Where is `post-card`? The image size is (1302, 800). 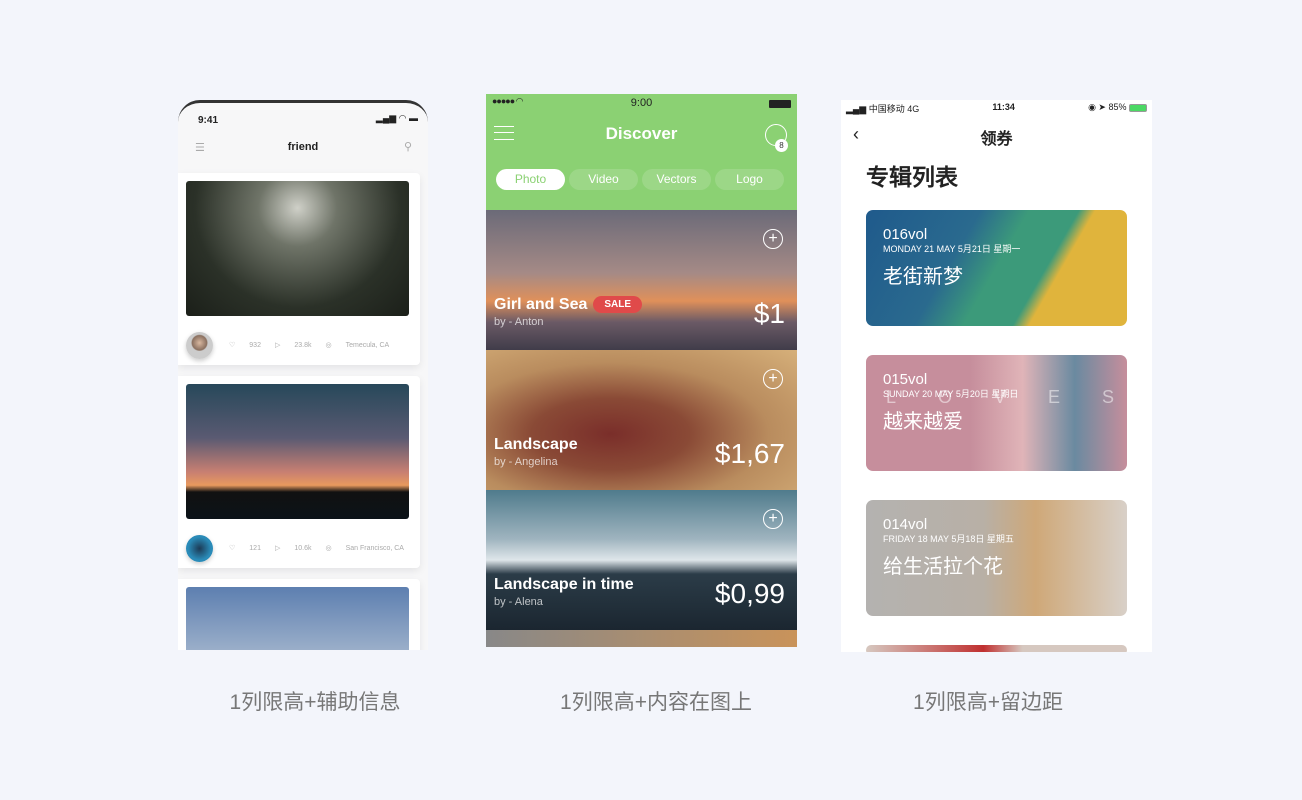
post-card is located at coordinates (299, 614).